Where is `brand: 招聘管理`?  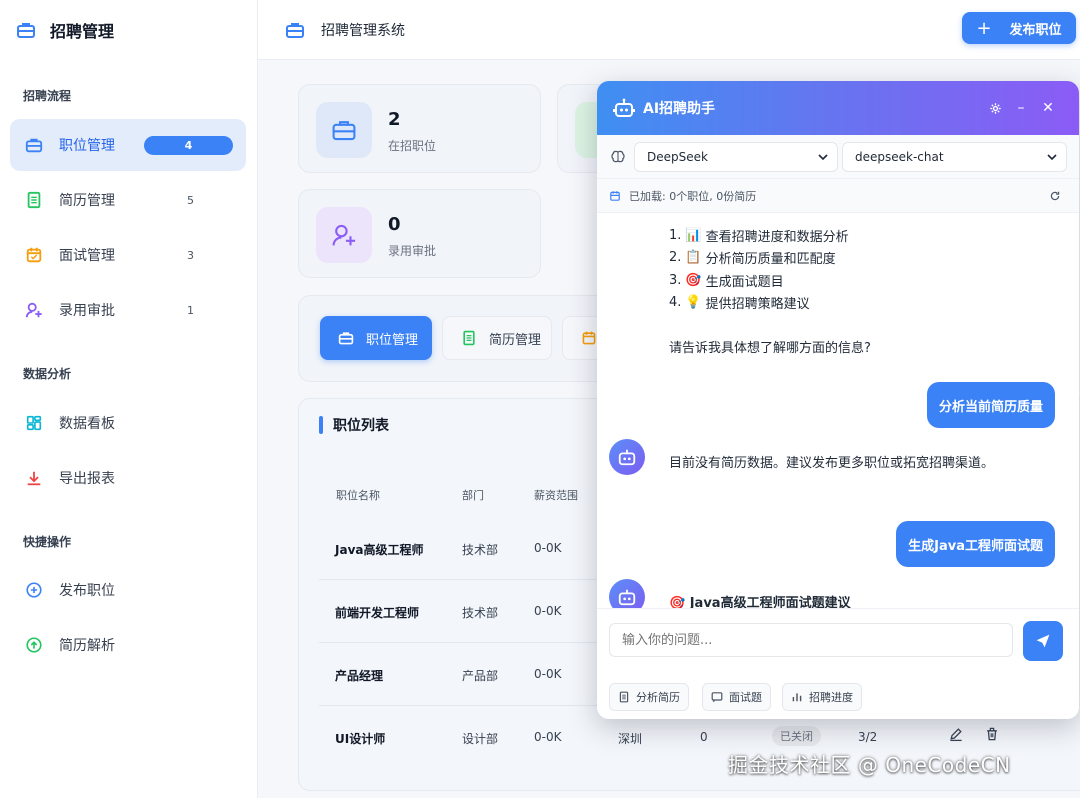
brand: 招聘管理 is located at coordinates (128, 30).